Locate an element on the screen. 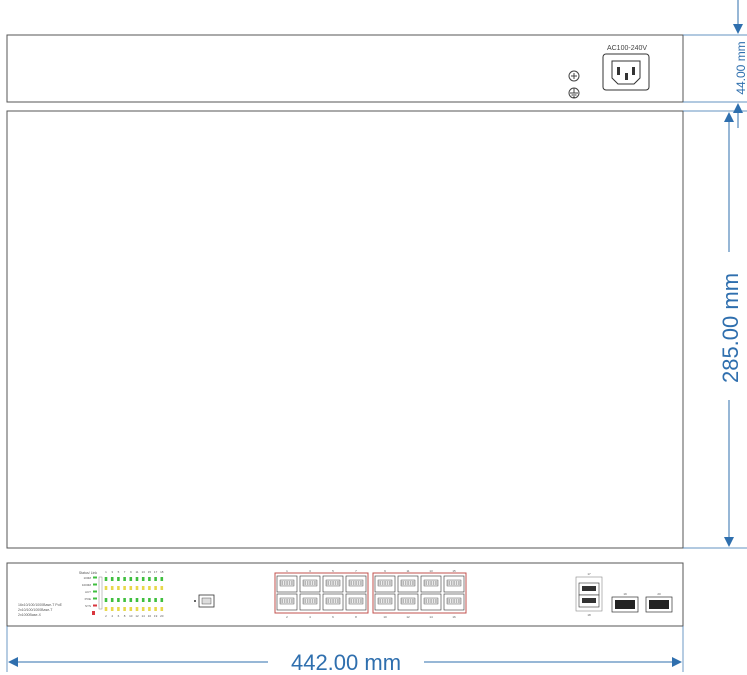 The height and width of the screenshot is (675, 747). led-port-number: 10 is located at coordinates (131, 616).